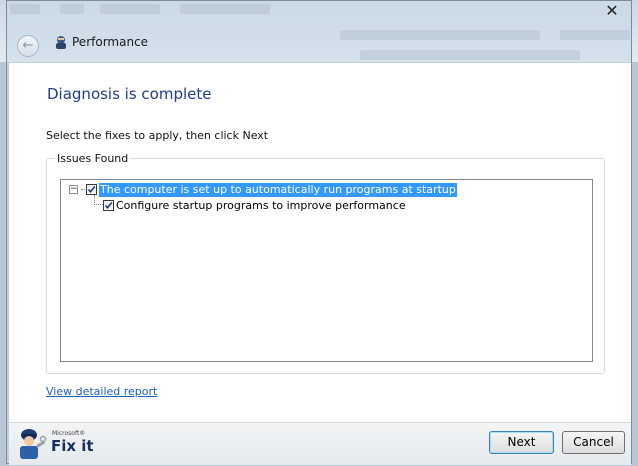  What do you see at coordinates (521, 442) in the screenshot?
I see `next-button: Next` at bounding box center [521, 442].